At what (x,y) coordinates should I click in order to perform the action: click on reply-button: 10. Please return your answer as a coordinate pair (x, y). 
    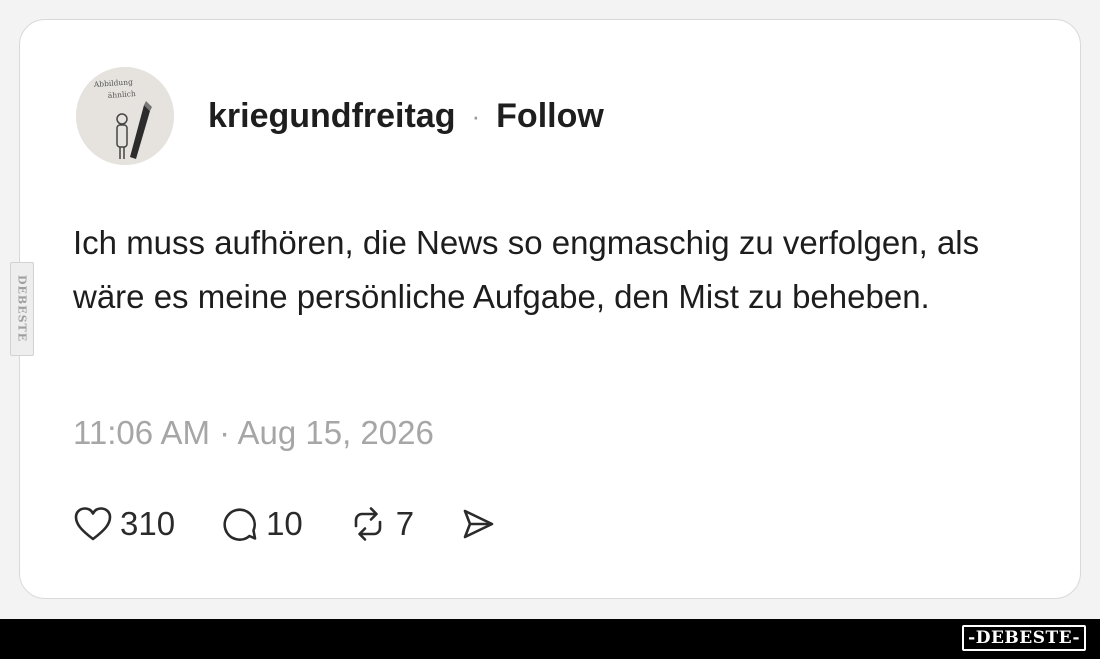
    Looking at the image, I should click on (261, 524).